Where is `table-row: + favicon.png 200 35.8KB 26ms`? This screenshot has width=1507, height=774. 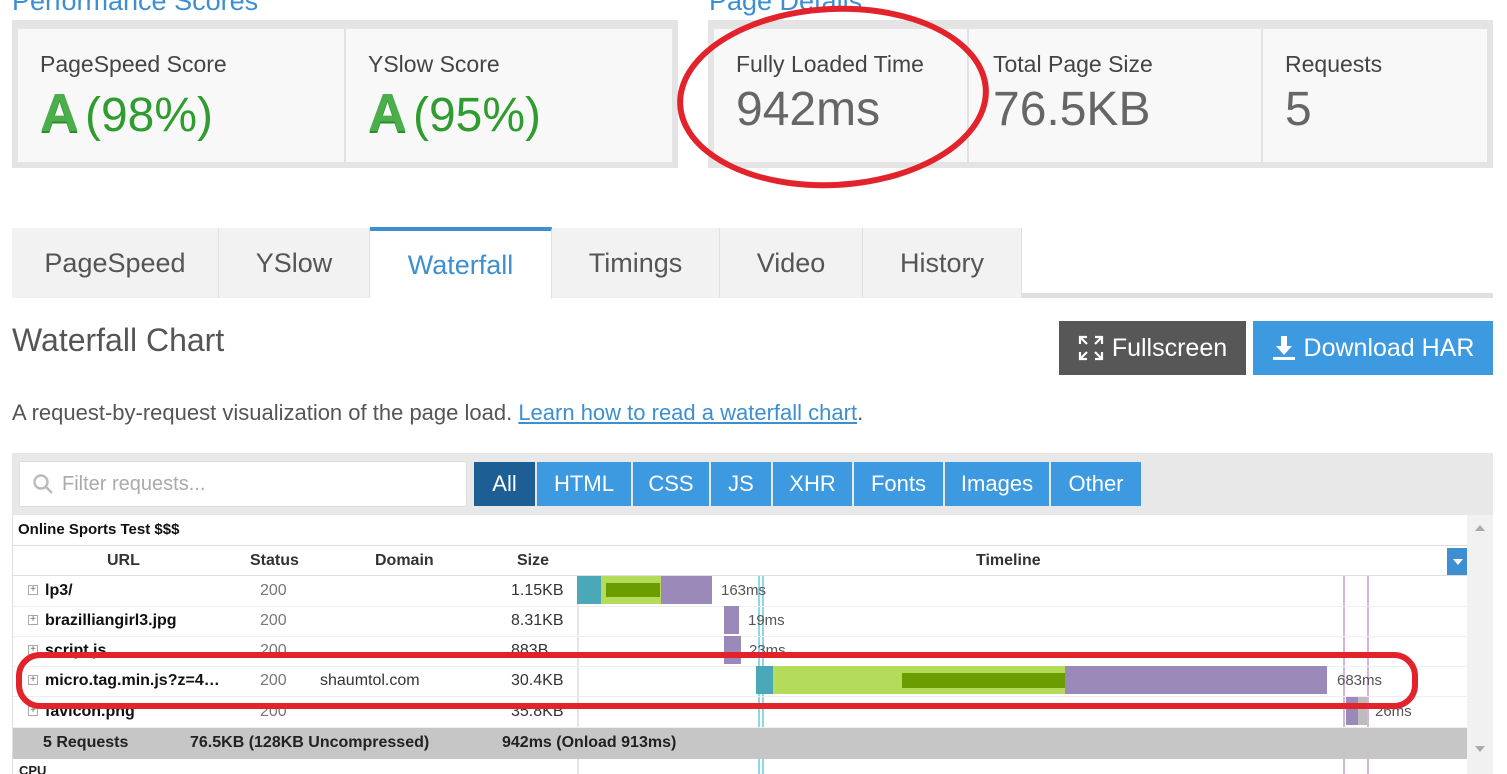
table-row: + favicon.png 200 35.8KB 26ms is located at coordinates (740, 712).